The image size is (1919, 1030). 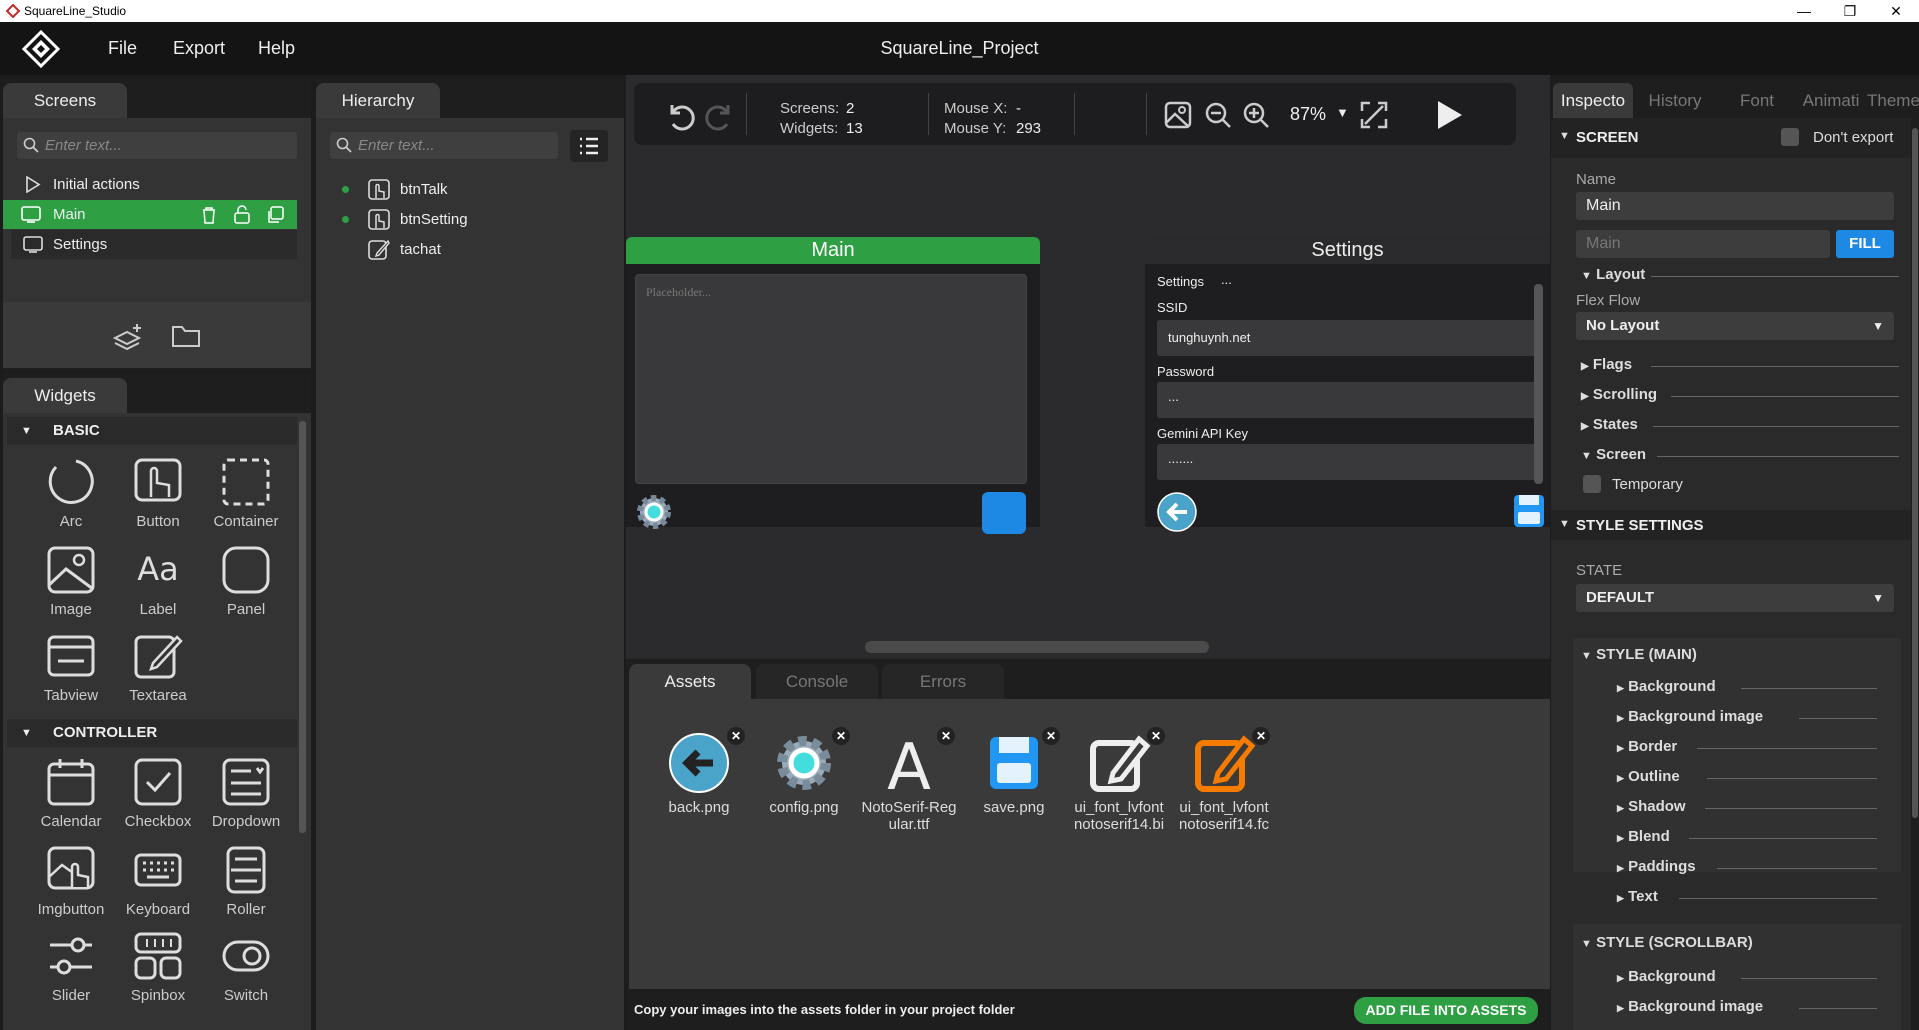 What do you see at coordinates (65, 100) in the screenshot?
I see `tab-screens: Screens` at bounding box center [65, 100].